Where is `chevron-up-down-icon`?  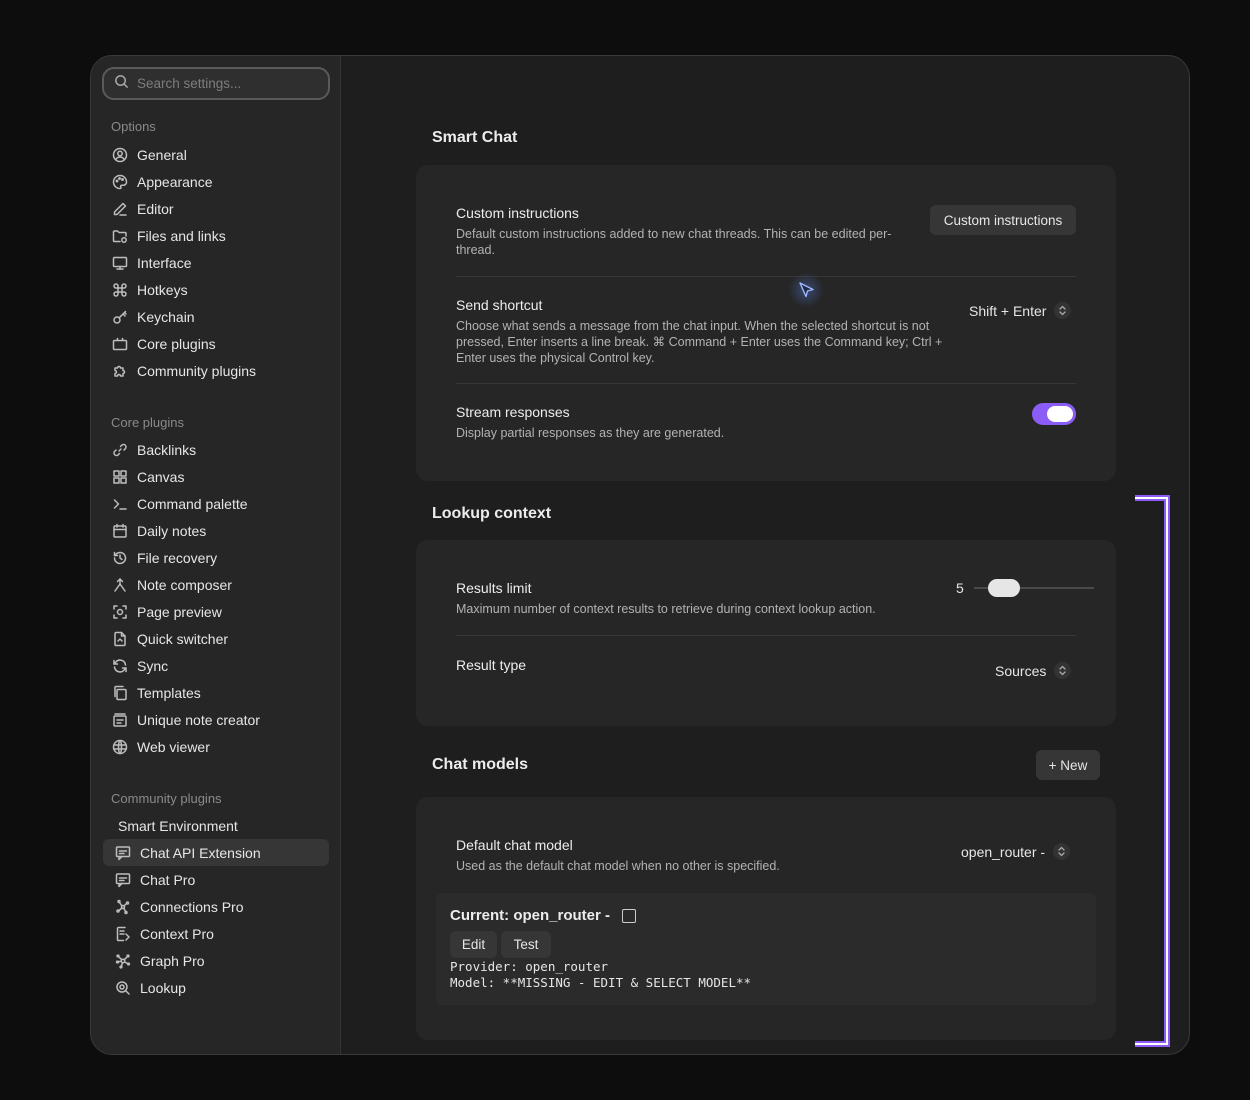 chevron-up-down-icon is located at coordinates (1063, 670).